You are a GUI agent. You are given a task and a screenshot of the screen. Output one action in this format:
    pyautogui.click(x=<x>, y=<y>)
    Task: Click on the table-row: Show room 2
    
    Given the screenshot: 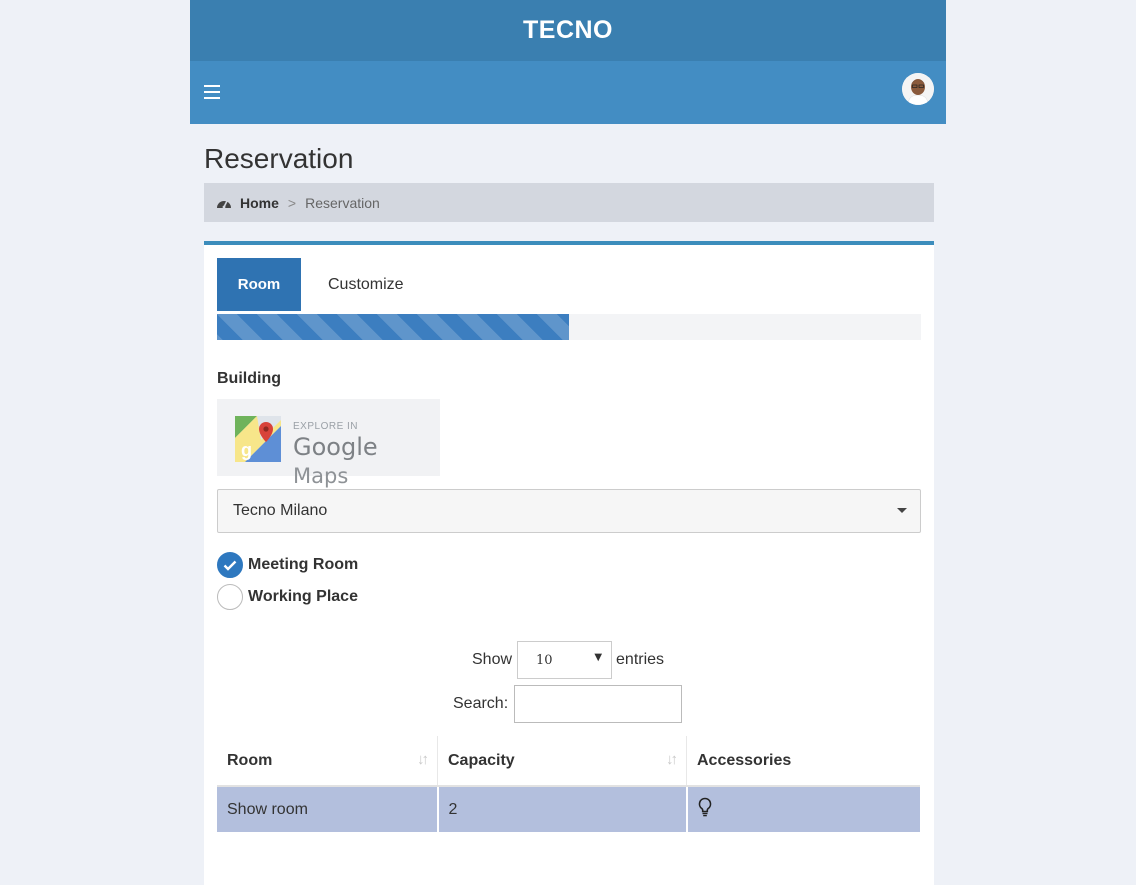 What is the action you would take?
    pyautogui.click(x=568, y=809)
    